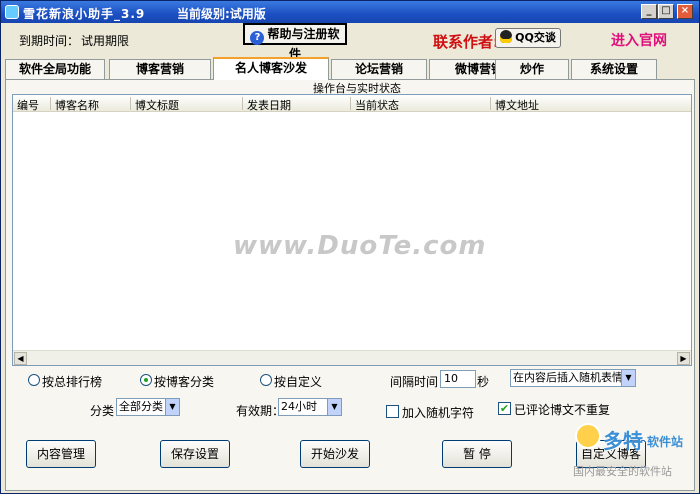 The width and height of the screenshot is (700, 494). I want to click on save-settings-button: 保存设置, so click(195, 454).